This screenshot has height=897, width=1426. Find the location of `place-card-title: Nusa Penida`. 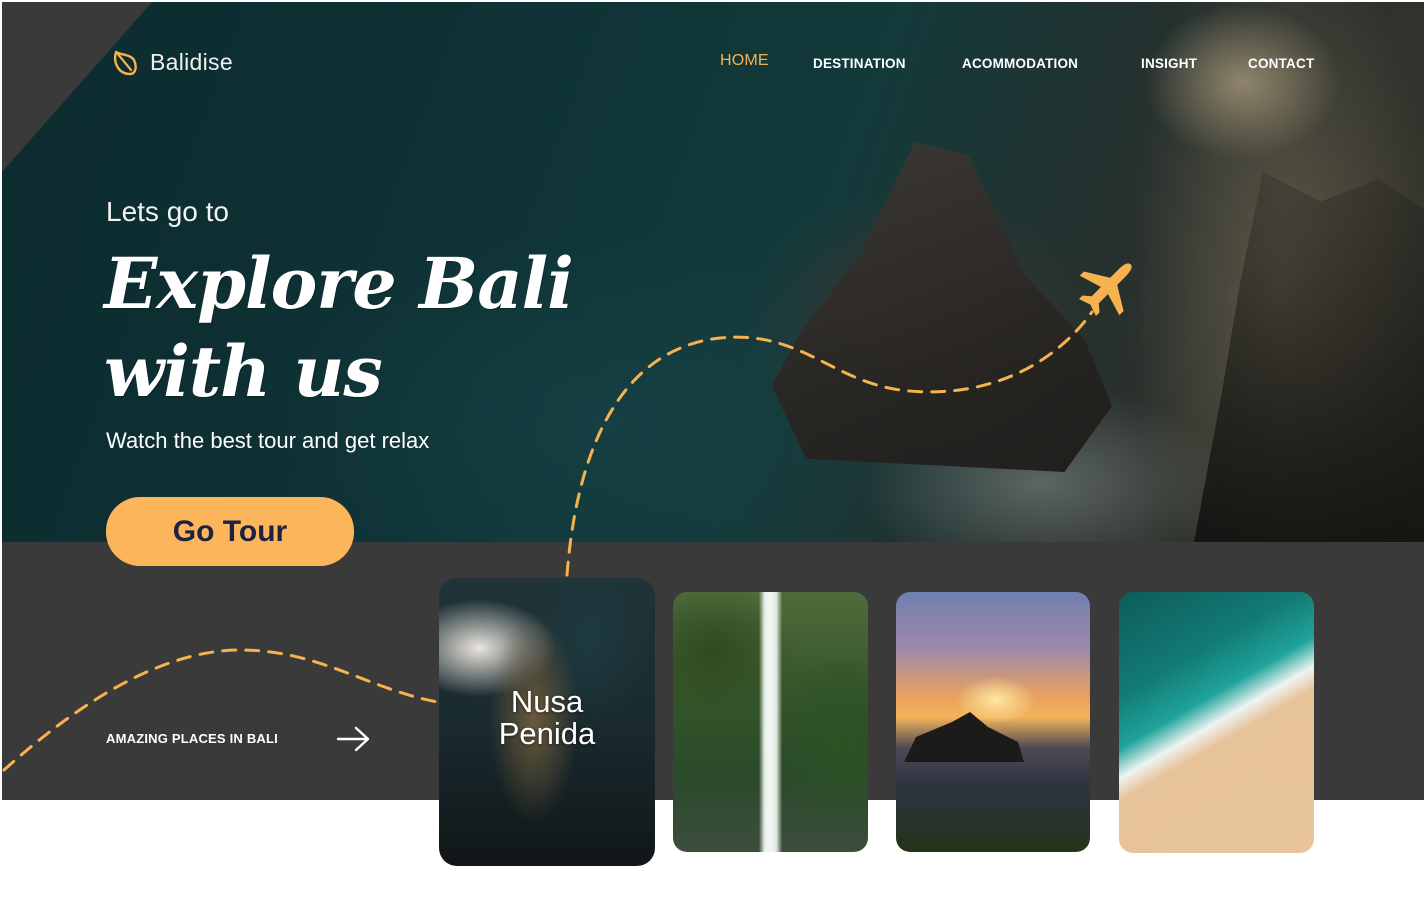

place-card-title: Nusa Penida is located at coordinates (547, 718).